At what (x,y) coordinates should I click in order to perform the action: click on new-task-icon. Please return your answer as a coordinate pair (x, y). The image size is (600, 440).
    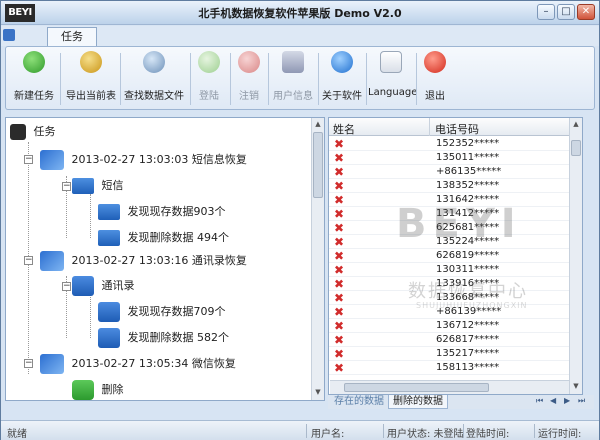
    Looking at the image, I should click on (34, 62).